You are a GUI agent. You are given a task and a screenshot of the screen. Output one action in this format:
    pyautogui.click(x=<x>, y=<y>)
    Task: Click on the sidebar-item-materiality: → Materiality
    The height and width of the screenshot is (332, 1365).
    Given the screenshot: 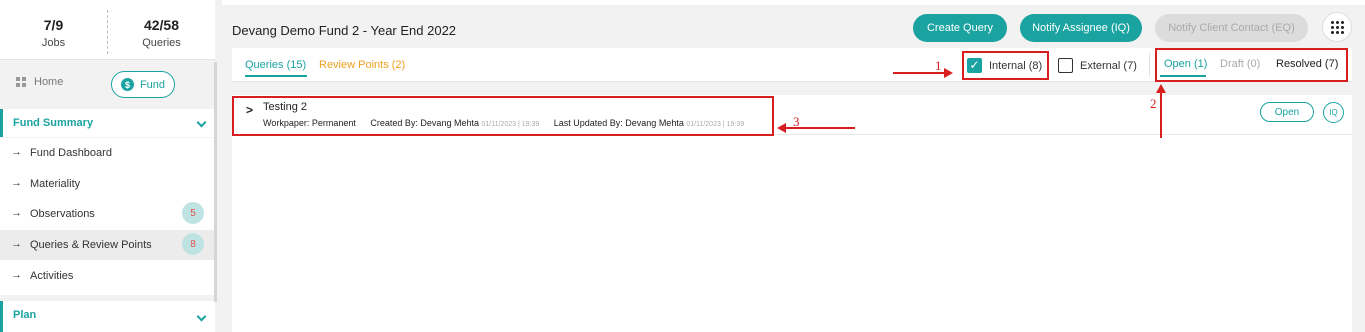 What is the action you would take?
    pyautogui.click(x=107, y=184)
    